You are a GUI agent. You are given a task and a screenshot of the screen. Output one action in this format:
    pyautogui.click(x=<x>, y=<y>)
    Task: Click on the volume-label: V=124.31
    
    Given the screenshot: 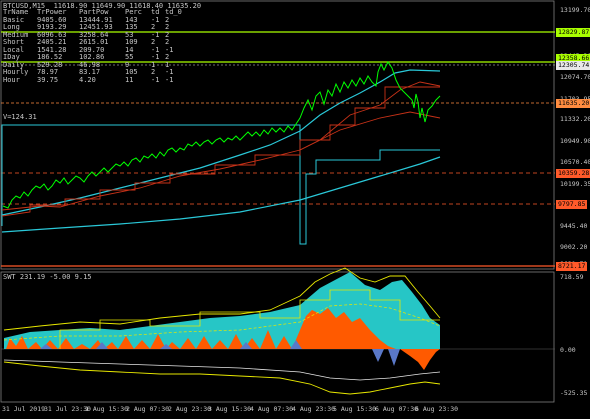 What is the action you would take?
    pyautogui.click(x=20, y=117)
    